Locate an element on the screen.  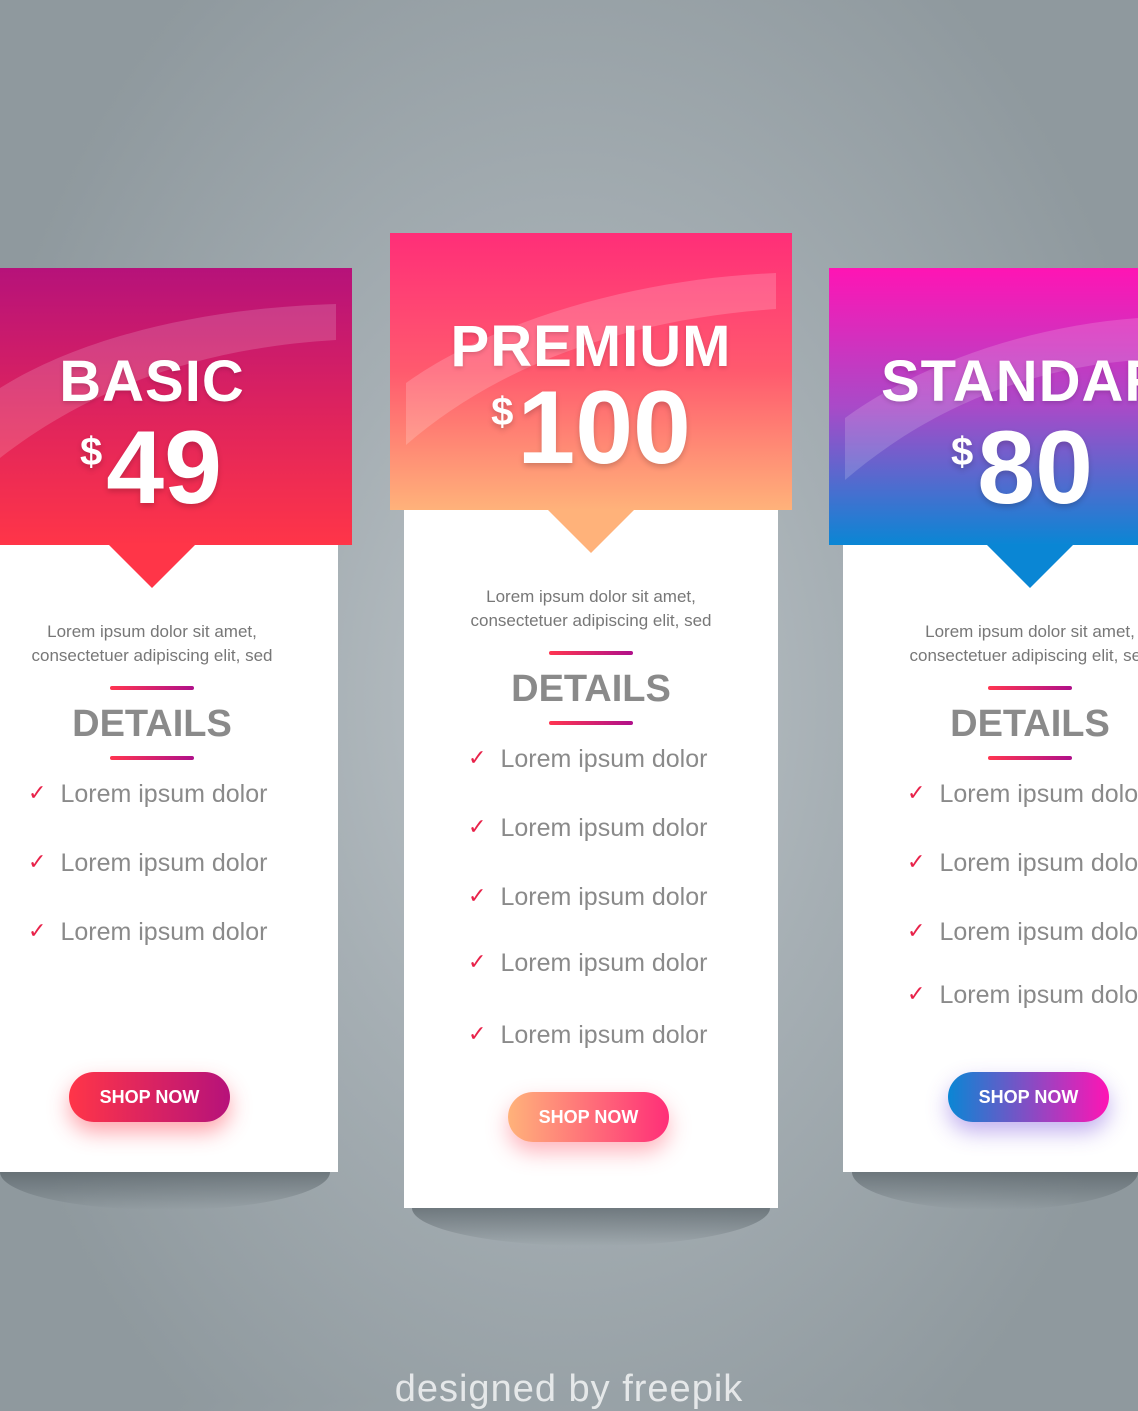
card-header: STANDARD $80 is located at coordinates (983, 406).